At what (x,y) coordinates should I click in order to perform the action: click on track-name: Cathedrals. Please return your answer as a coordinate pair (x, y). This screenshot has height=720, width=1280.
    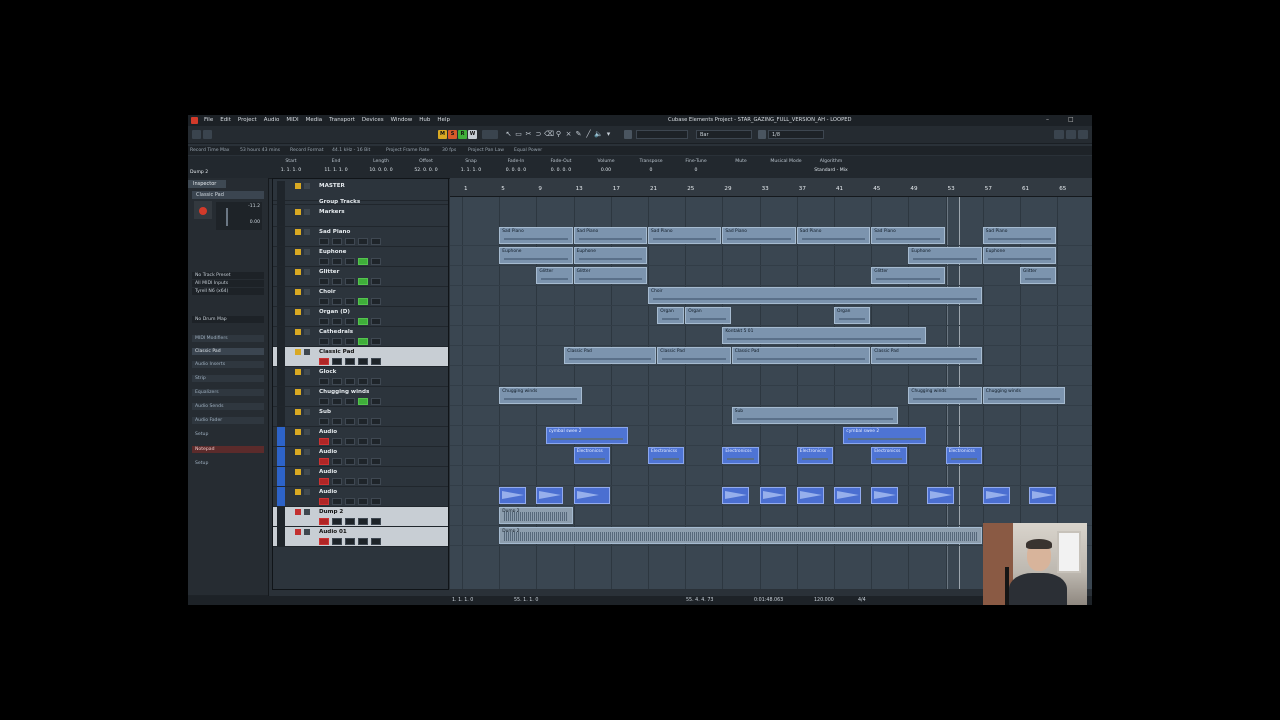
    Looking at the image, I should click on (336, 332).